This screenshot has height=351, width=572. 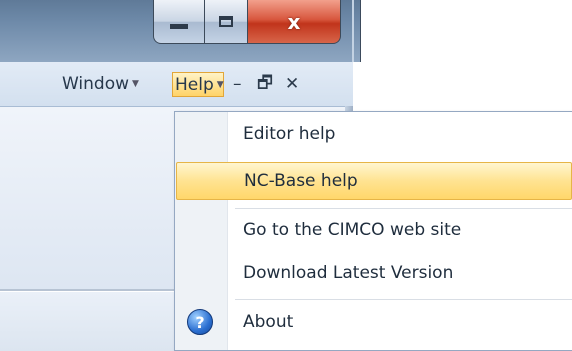 I want to click on mdi-close-button: ✕, so click(x=292, y=84).